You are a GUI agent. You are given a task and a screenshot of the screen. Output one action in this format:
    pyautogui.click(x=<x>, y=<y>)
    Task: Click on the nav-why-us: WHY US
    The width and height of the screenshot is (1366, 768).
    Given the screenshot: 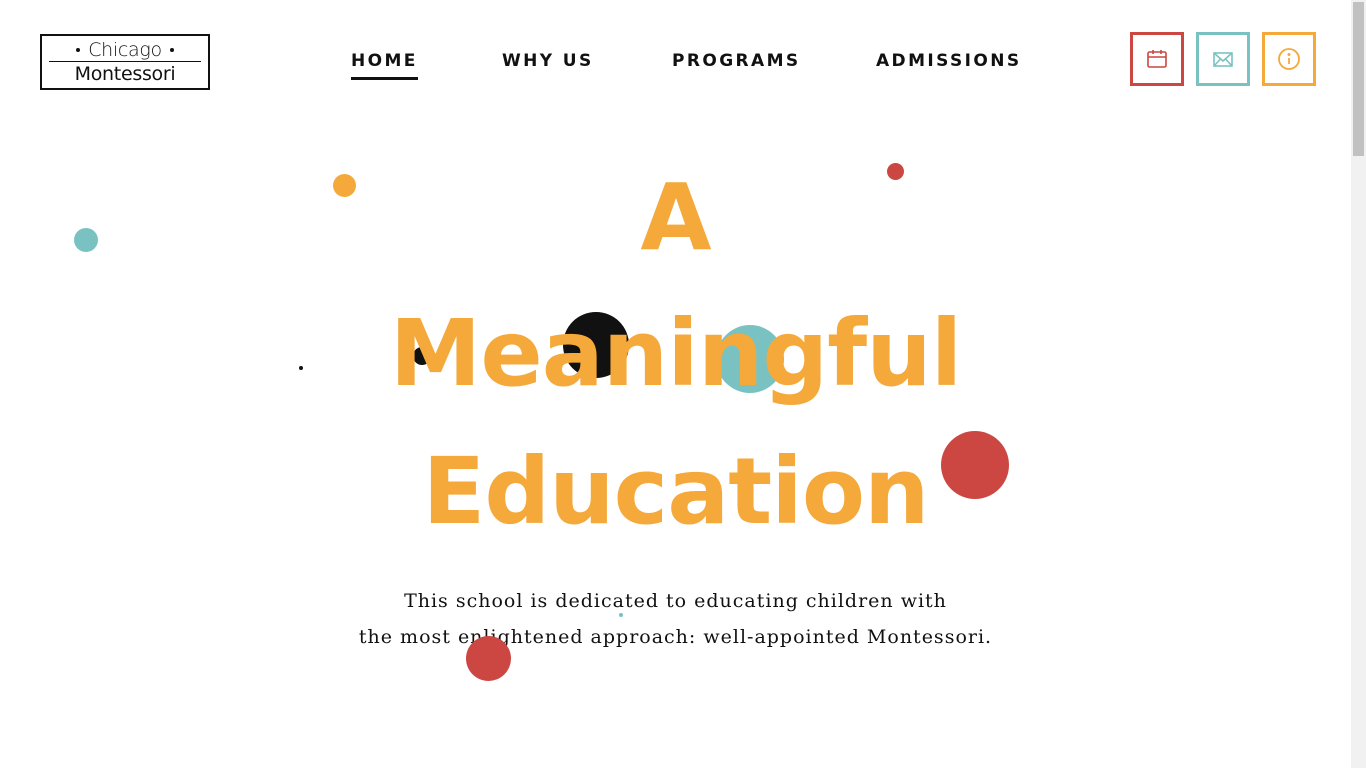 What is the action you would take?
    pyautogui.click(x=548, y=64)
    